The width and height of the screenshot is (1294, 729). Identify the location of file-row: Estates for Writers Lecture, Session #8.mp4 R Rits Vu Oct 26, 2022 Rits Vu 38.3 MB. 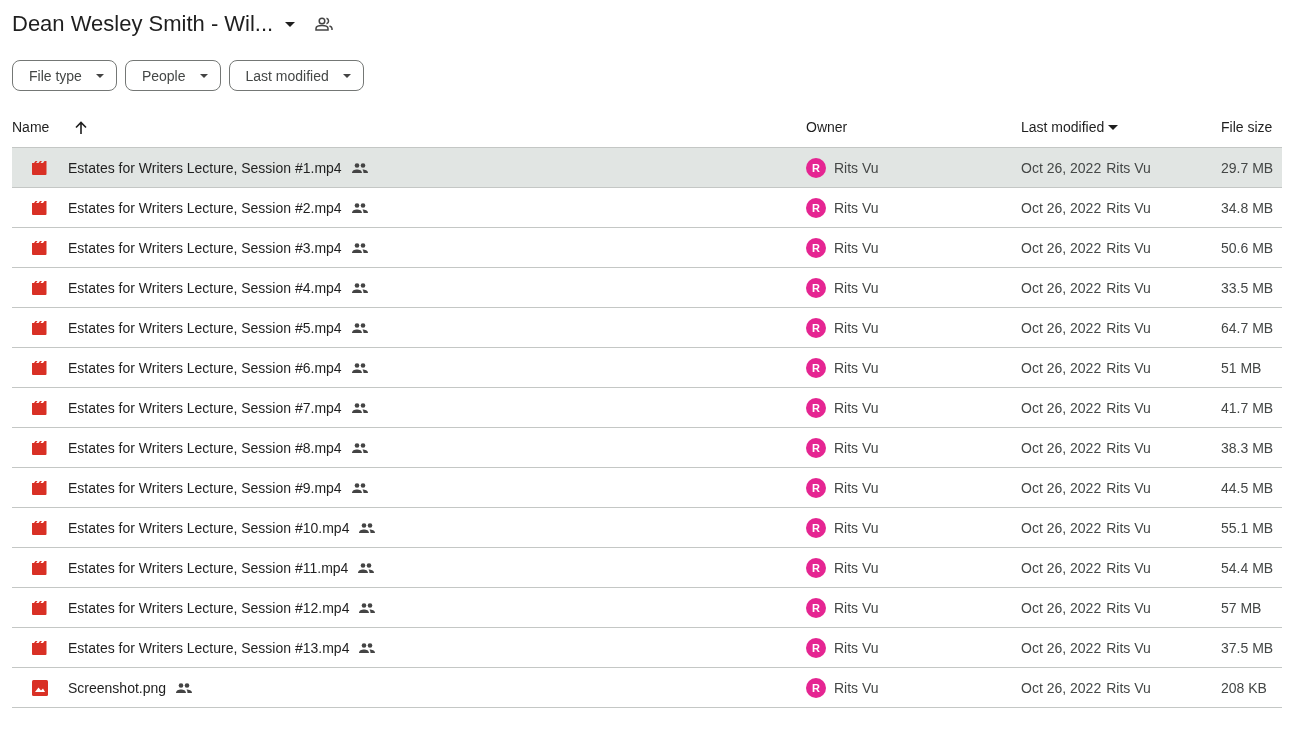
(647, 448).